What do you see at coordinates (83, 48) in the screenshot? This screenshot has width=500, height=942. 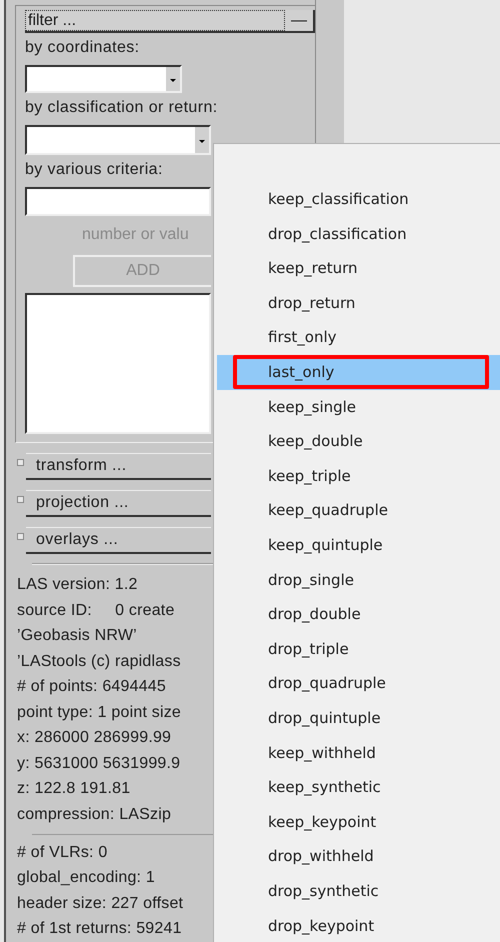 I see `field-label: by coordinates:` at bounding box center [83, 48].